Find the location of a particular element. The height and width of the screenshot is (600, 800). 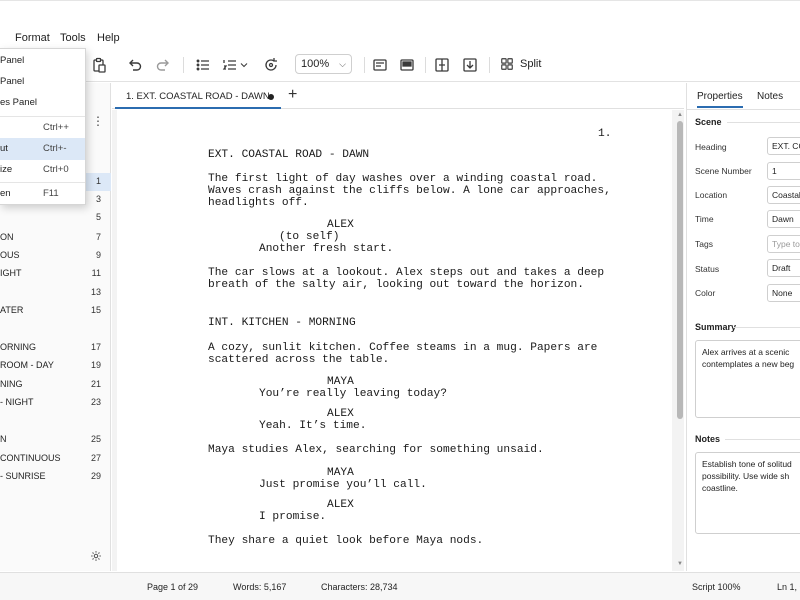

scene-list-item: N 25 is located at coordinates (55, 440).